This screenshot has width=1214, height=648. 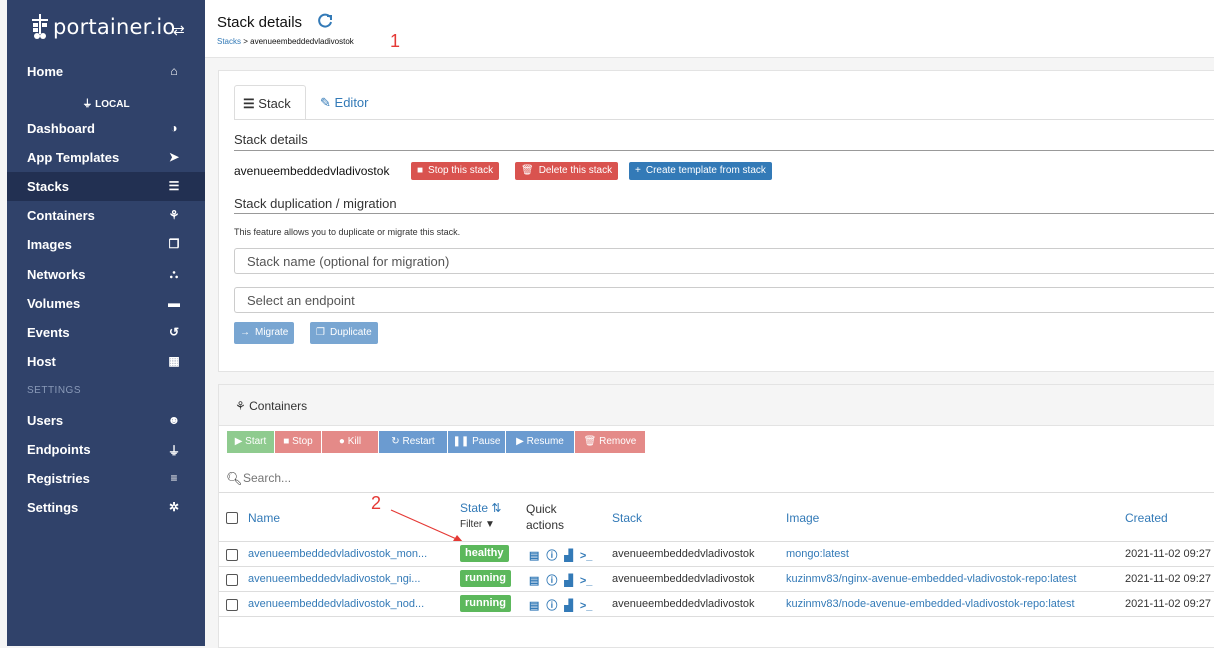 What do you see at coordinates (174, 507) in the screenshot?
I see `cogs-icon: ✲` at bounding box center [174, 507].